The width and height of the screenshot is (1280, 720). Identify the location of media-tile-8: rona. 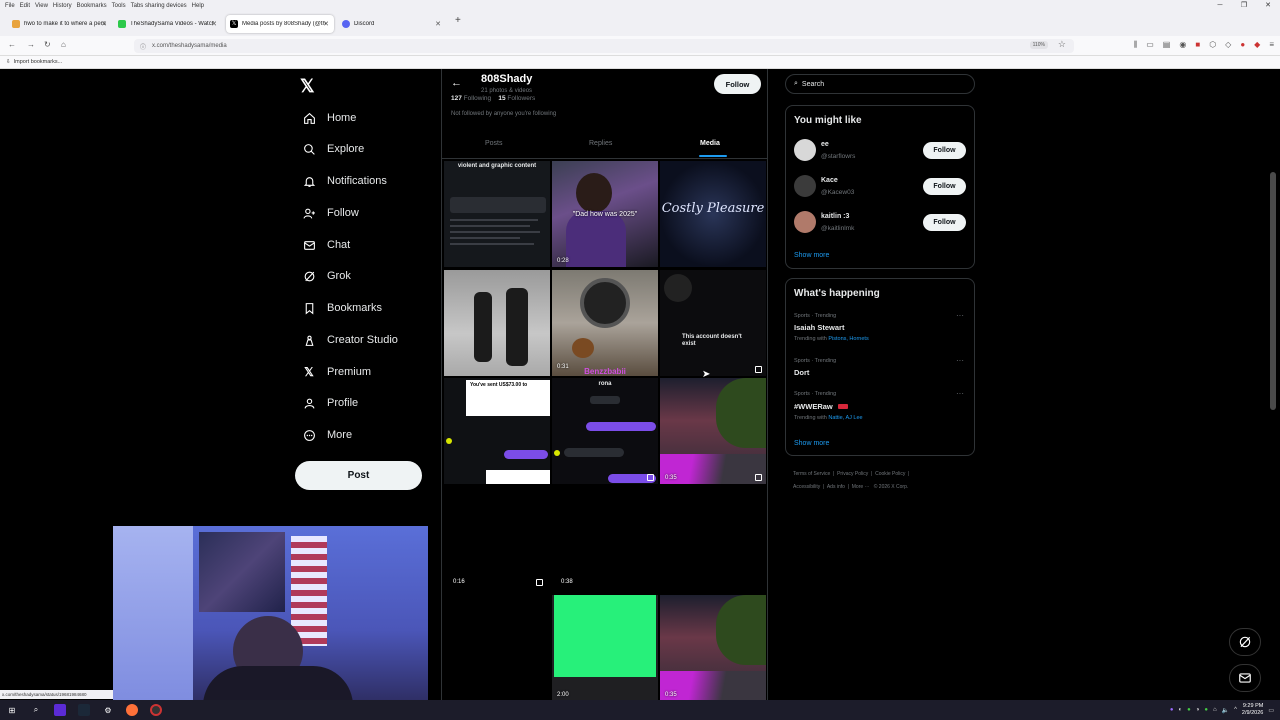
(605, 431).